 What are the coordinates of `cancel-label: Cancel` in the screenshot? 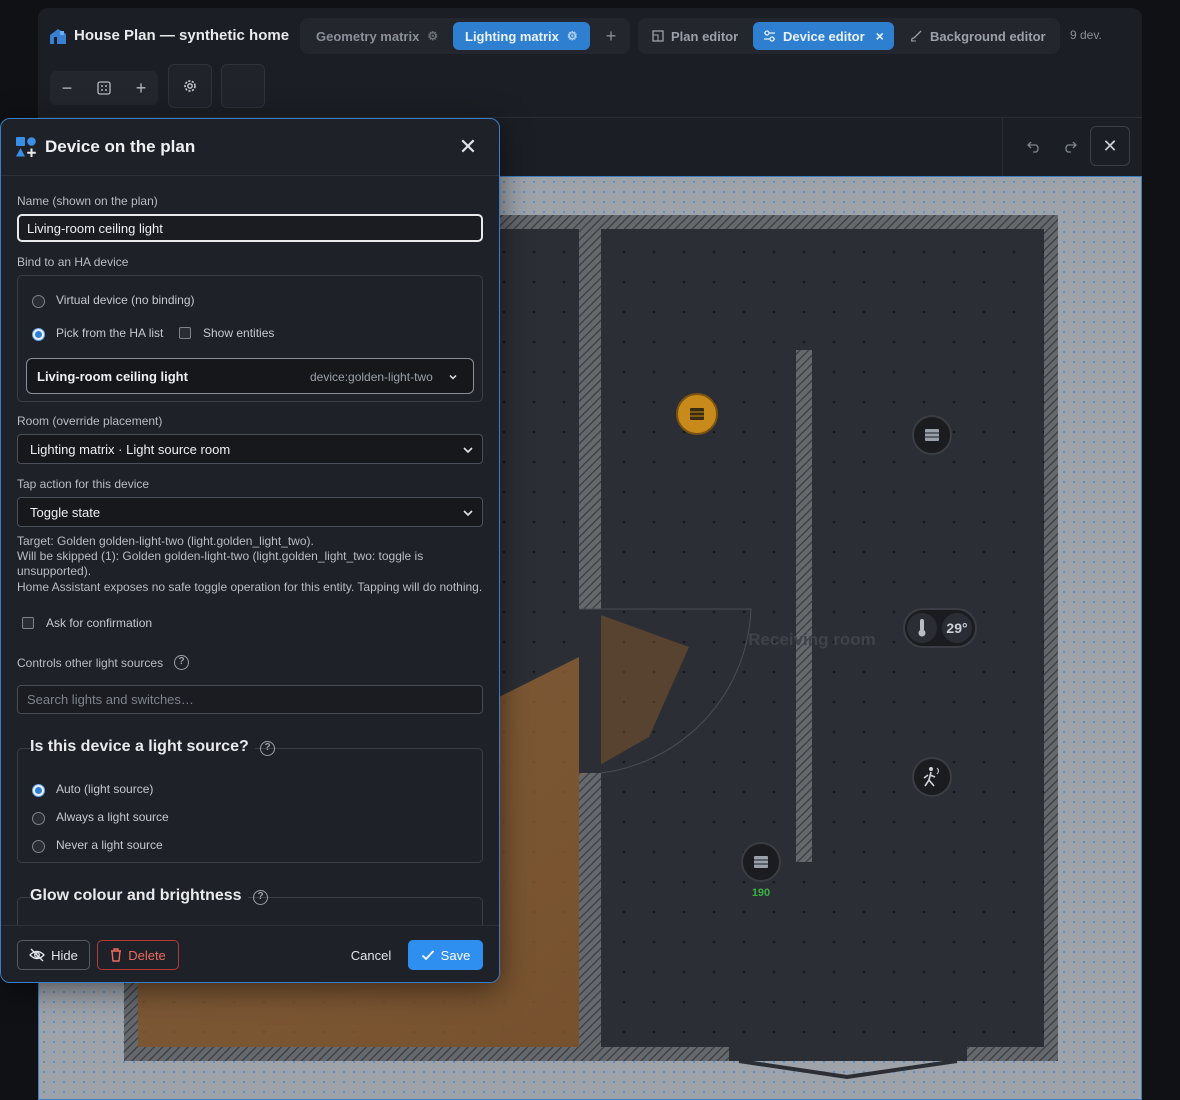 It's located at (371, 955).